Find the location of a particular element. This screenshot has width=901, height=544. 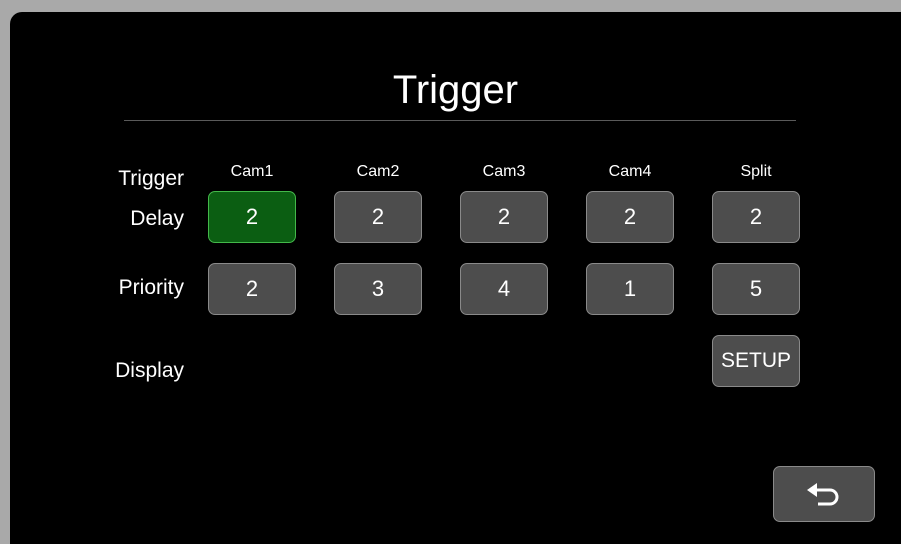

back-arrow-icon is located at coordinates (823, 494).